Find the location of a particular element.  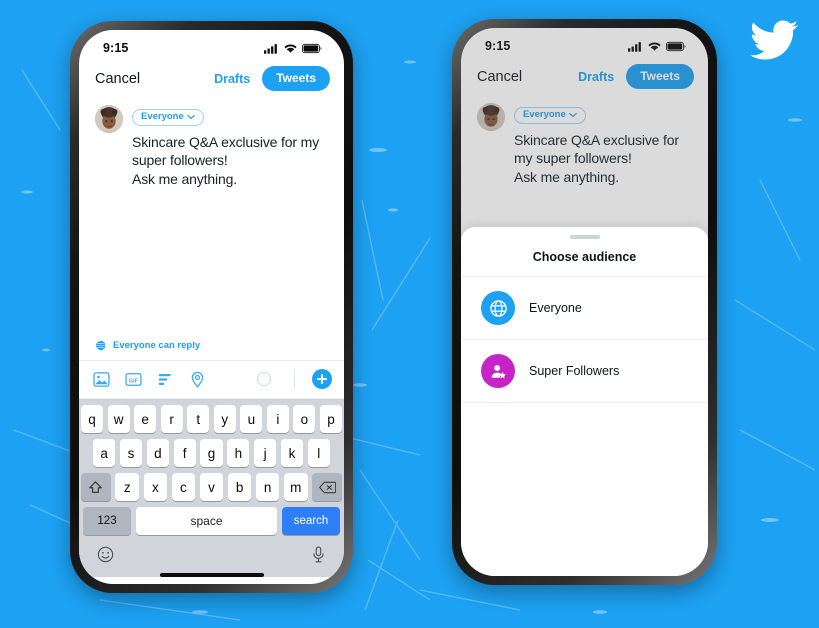

gif-icon: GIF is located at coordinates (133, 379).